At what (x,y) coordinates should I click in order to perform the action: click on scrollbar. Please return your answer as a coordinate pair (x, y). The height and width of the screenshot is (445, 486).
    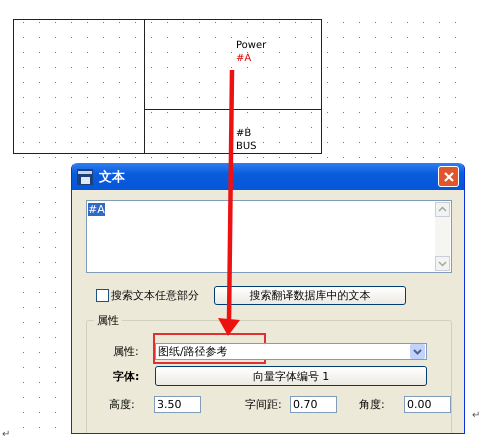
    Looking at the image, I should click on (442, 236).